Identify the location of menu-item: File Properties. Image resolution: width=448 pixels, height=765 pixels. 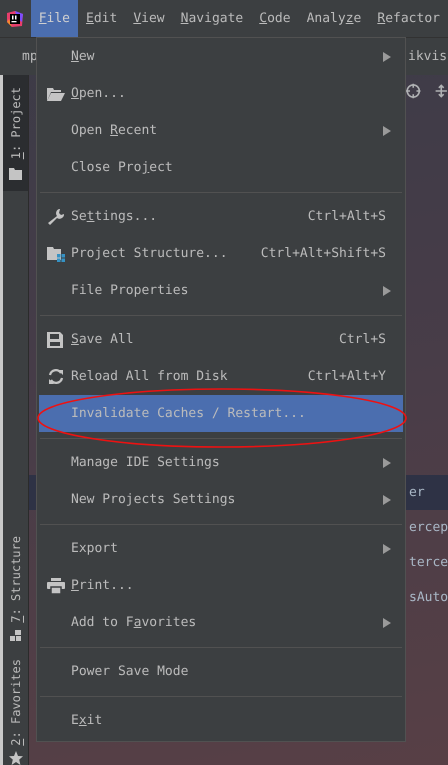
(221, 290).